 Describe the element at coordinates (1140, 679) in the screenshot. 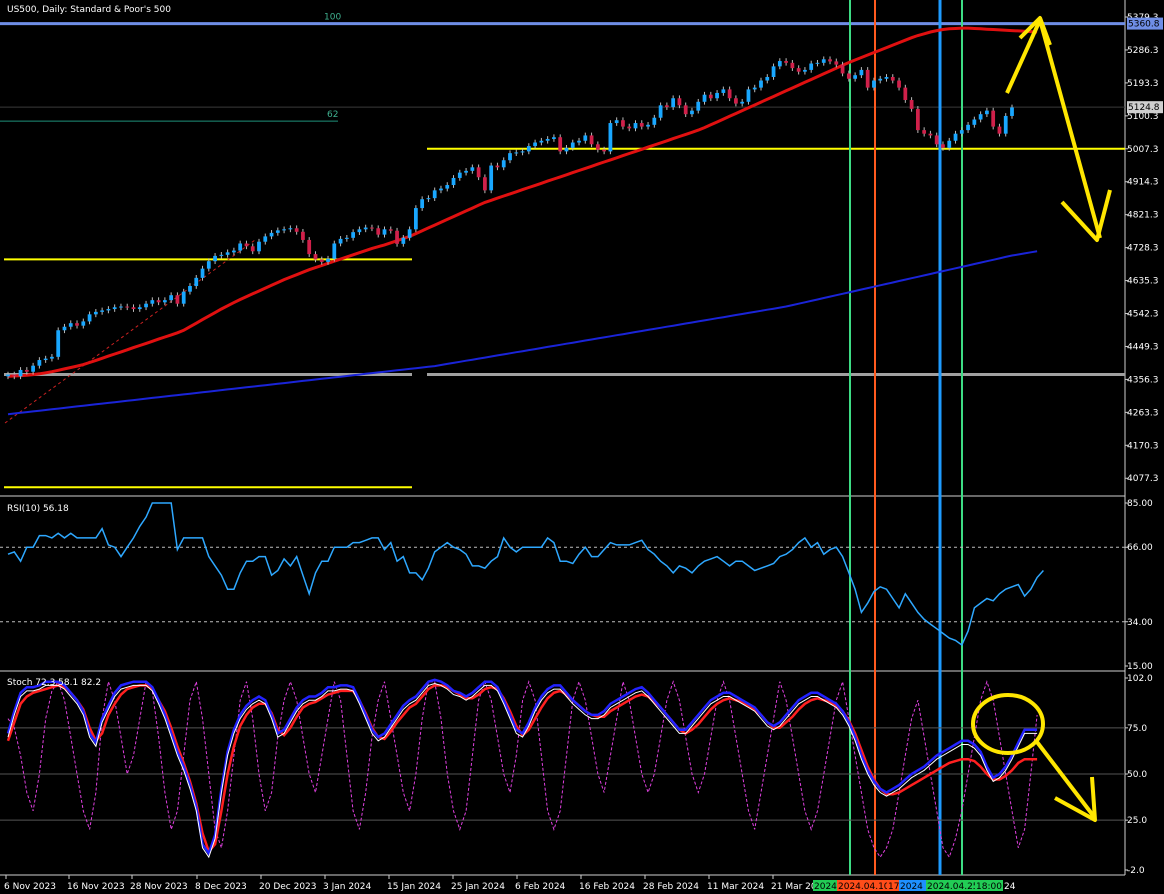

I see `stoch-tick-label: 102.0` at that location.